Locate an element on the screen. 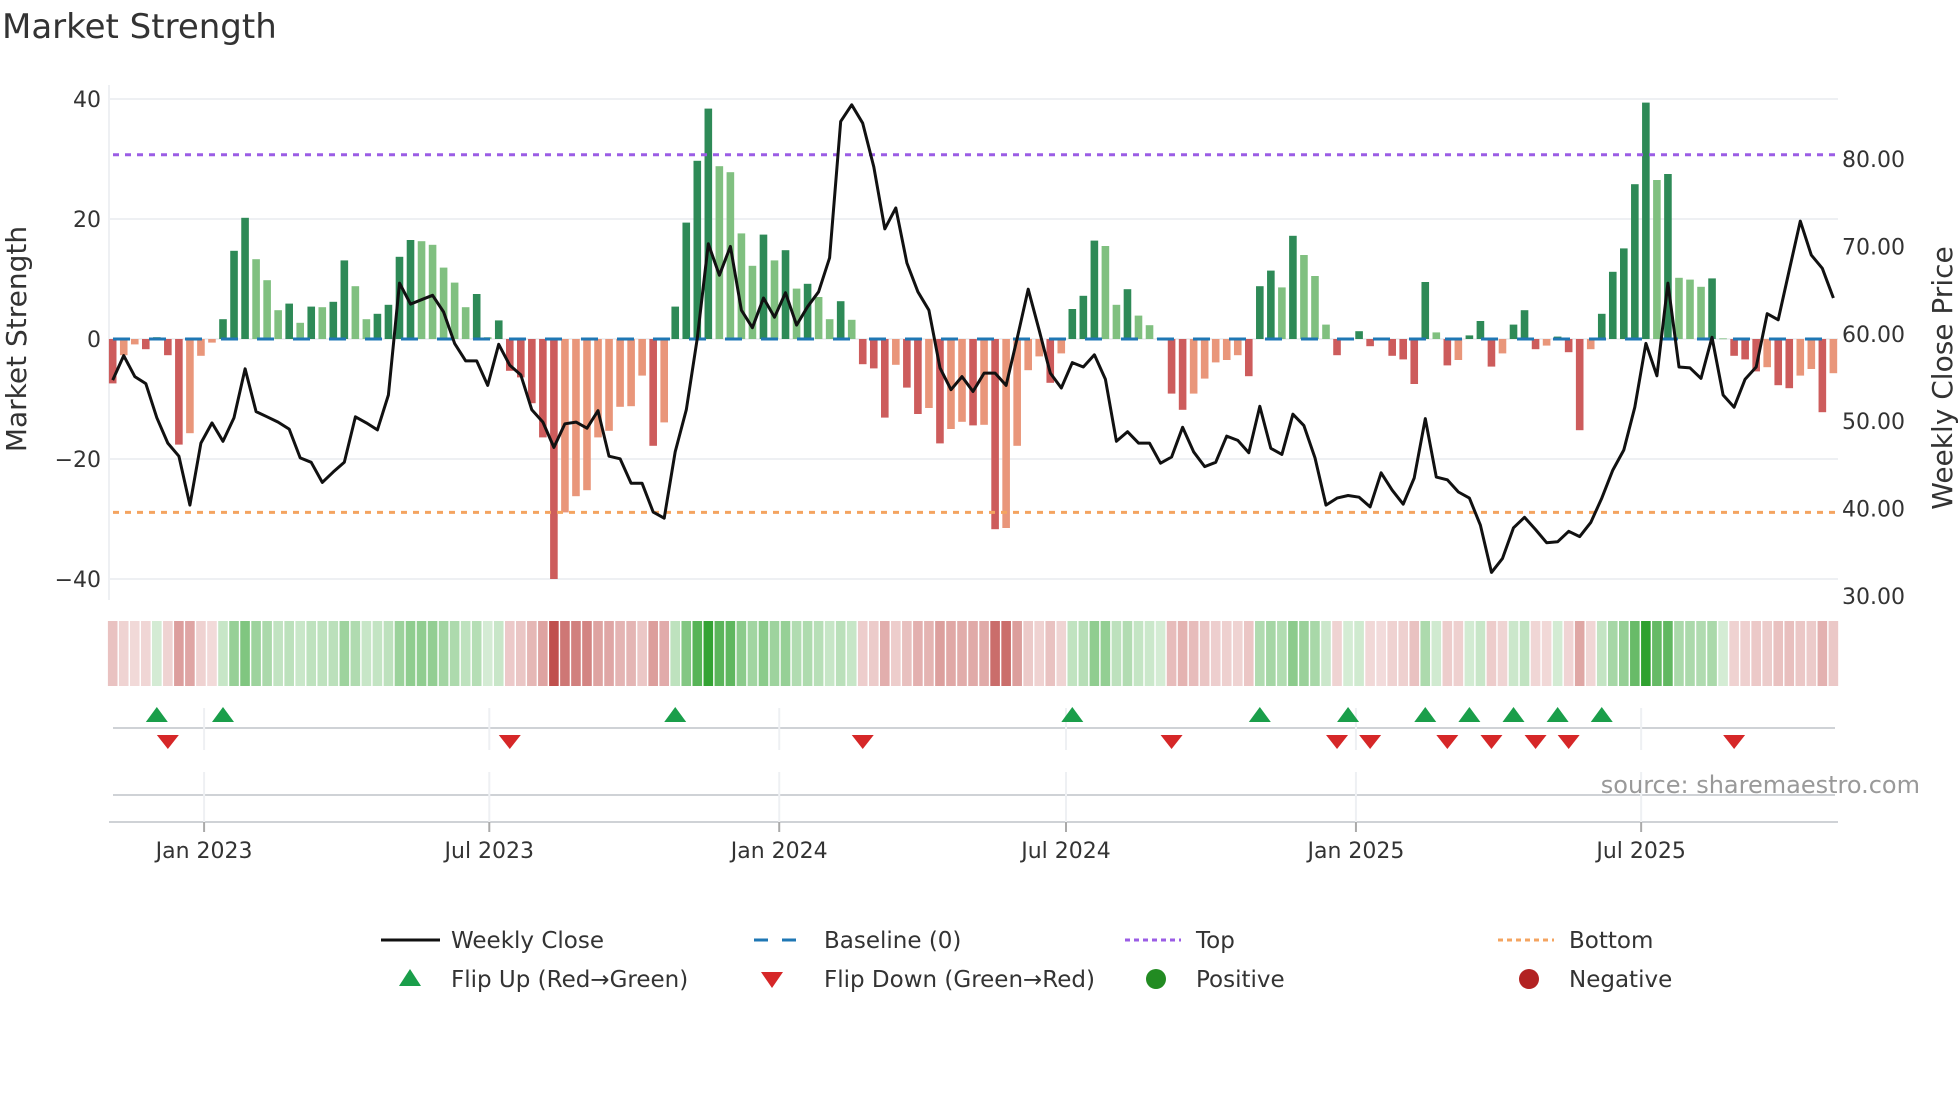 This screenshot has width=1960, height=1102. legend-weekly-close-label: Weekly Close is located at coordinates (527, 941).